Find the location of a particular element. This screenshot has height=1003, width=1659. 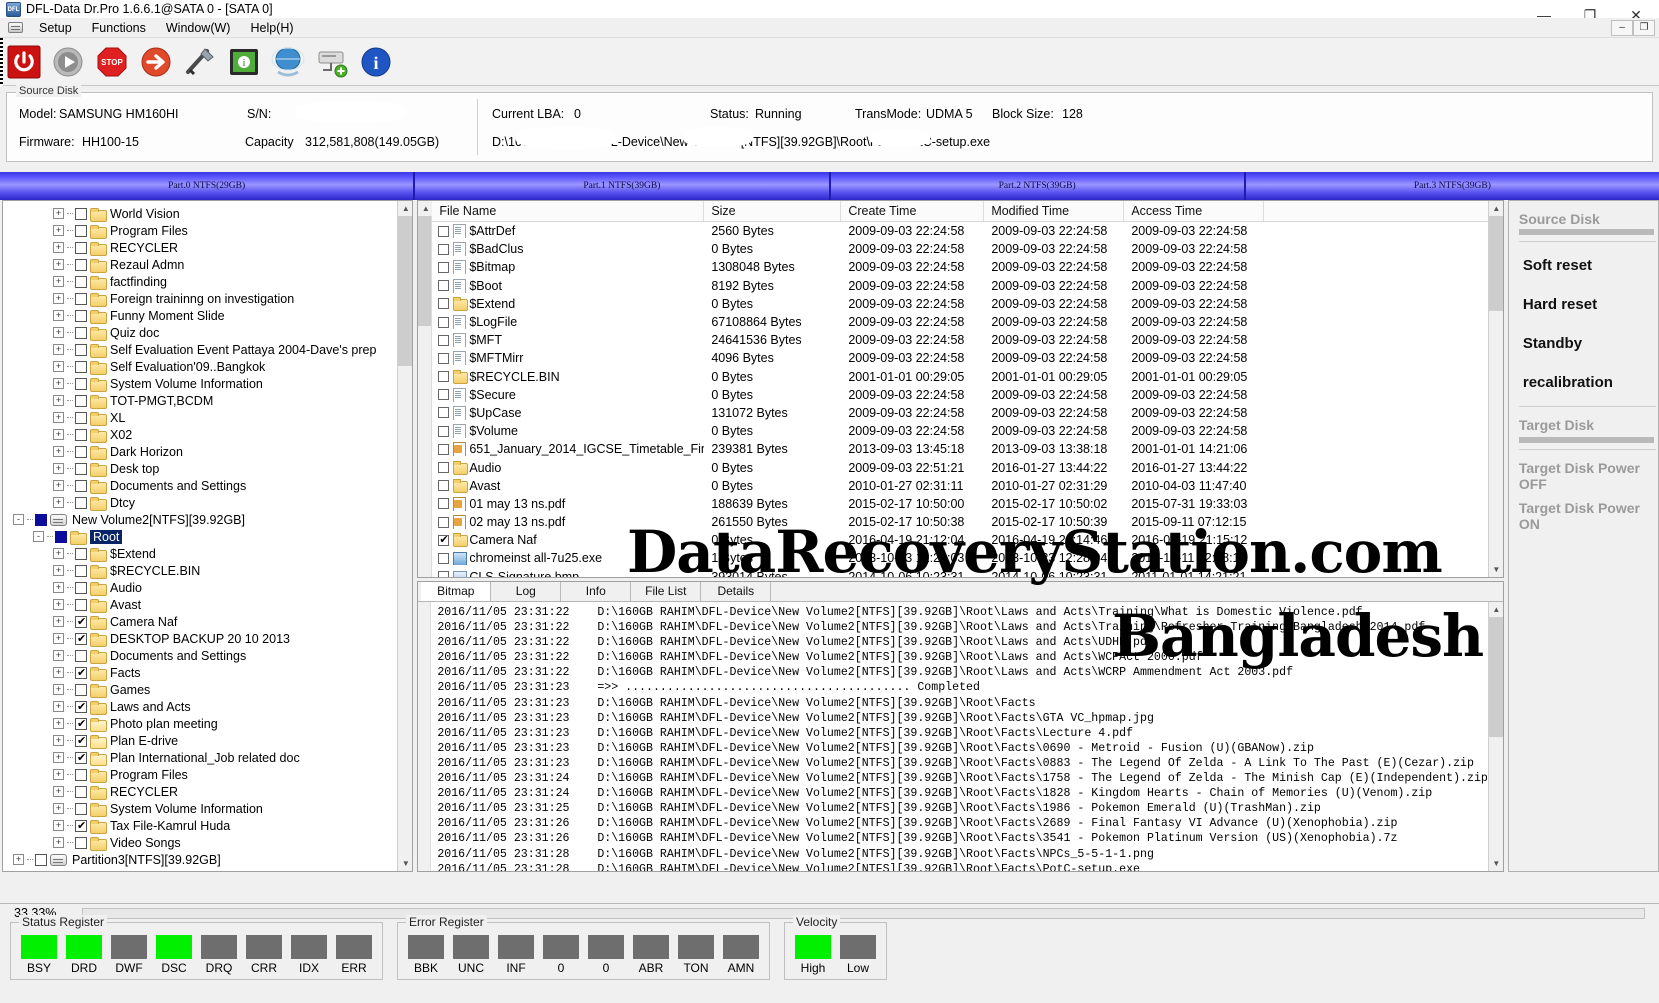

target-disk-power-on-button: Target Disk Power ON is located at coordinates (1587, 514).